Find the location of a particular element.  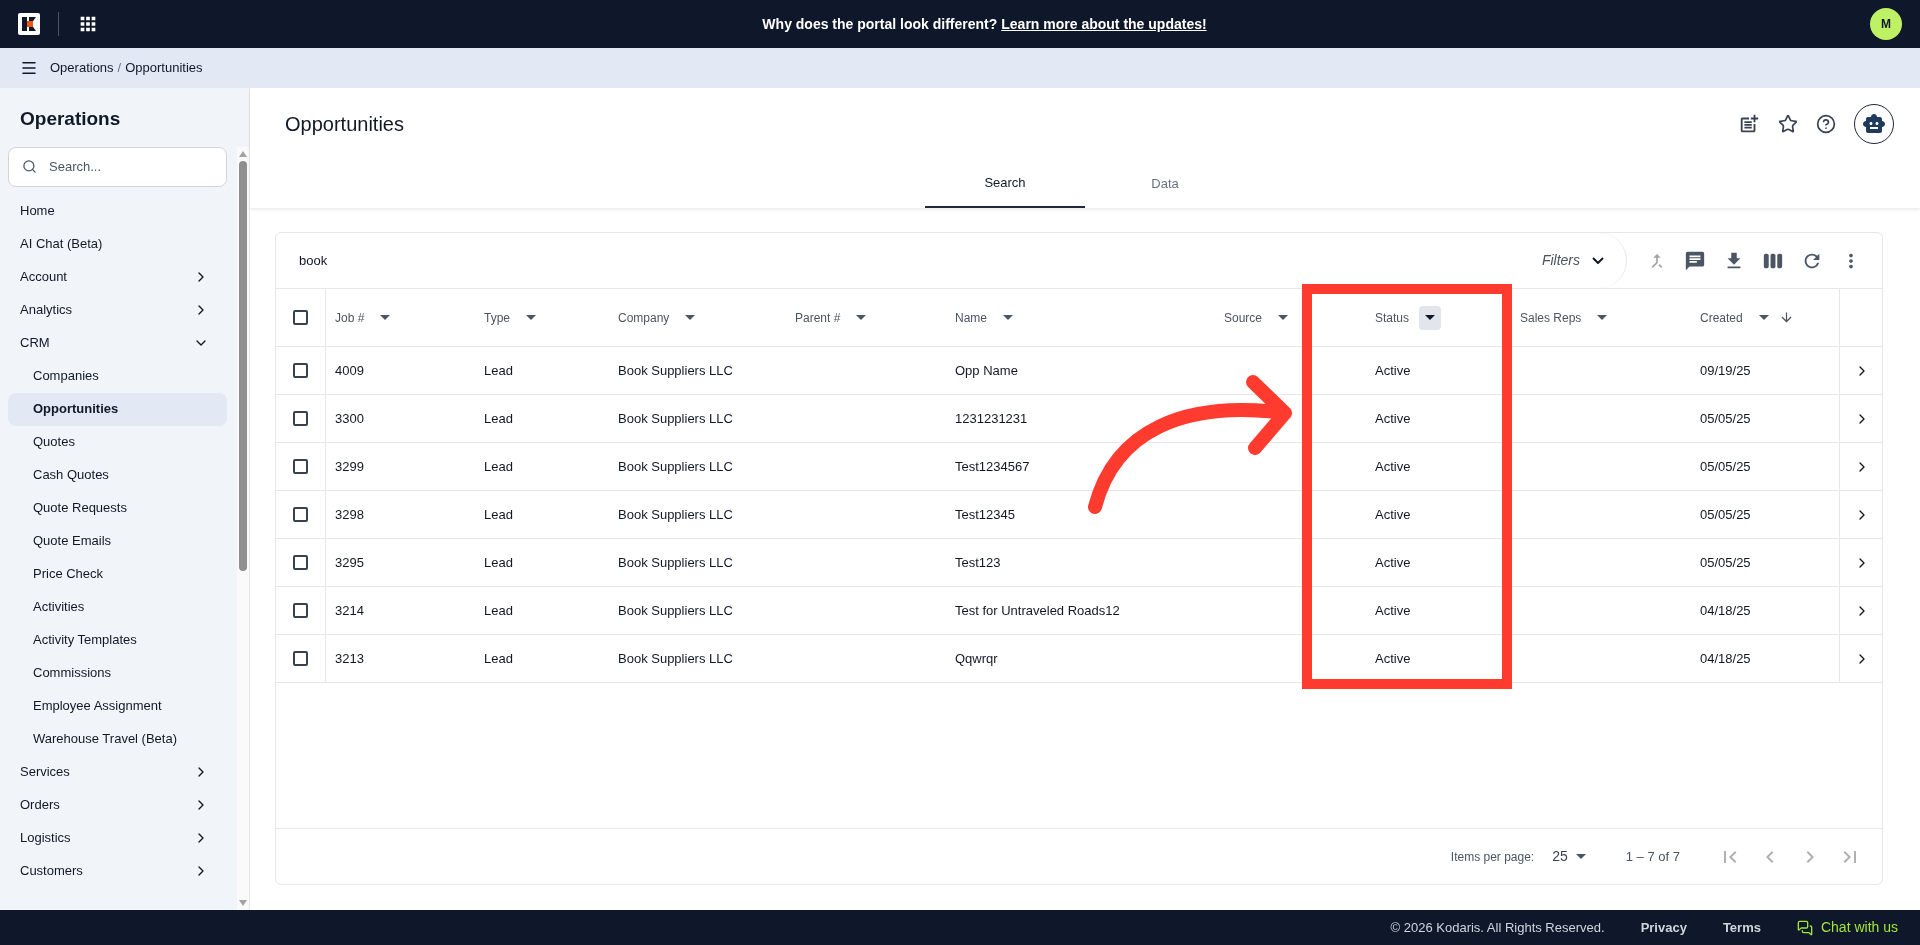

sidebar-item: Services is located at coordinates (117, 772).